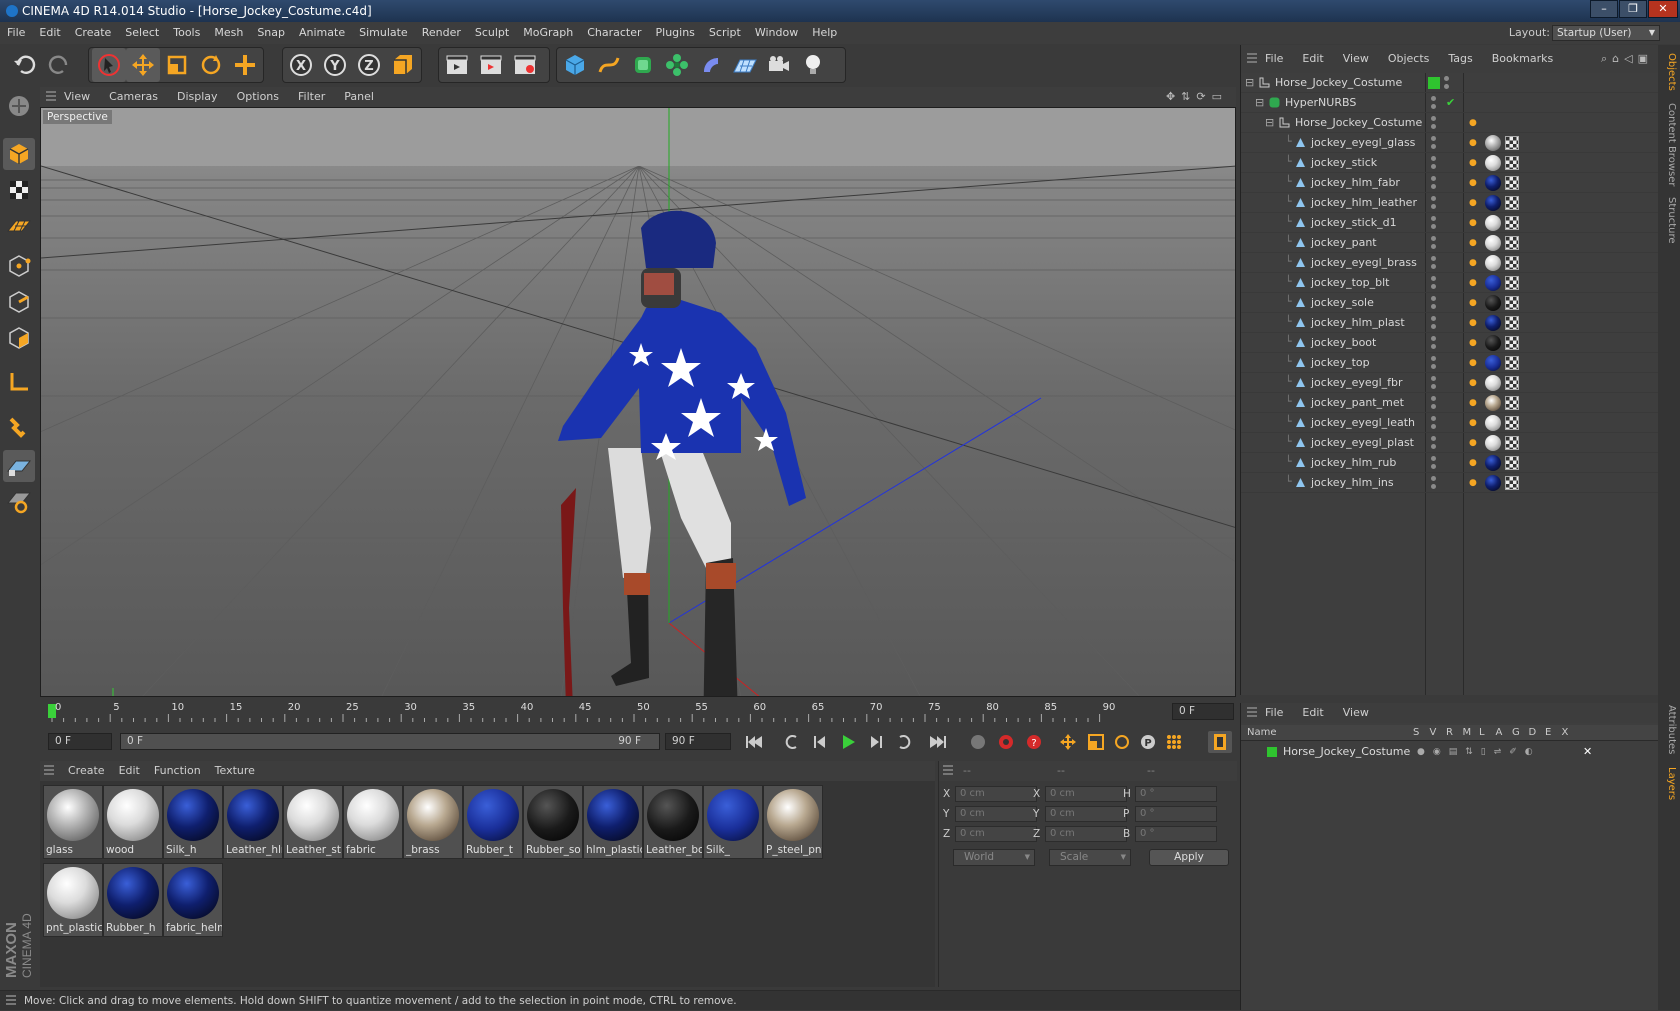  I want to click on material-swatch: glass, so click(73, 822).